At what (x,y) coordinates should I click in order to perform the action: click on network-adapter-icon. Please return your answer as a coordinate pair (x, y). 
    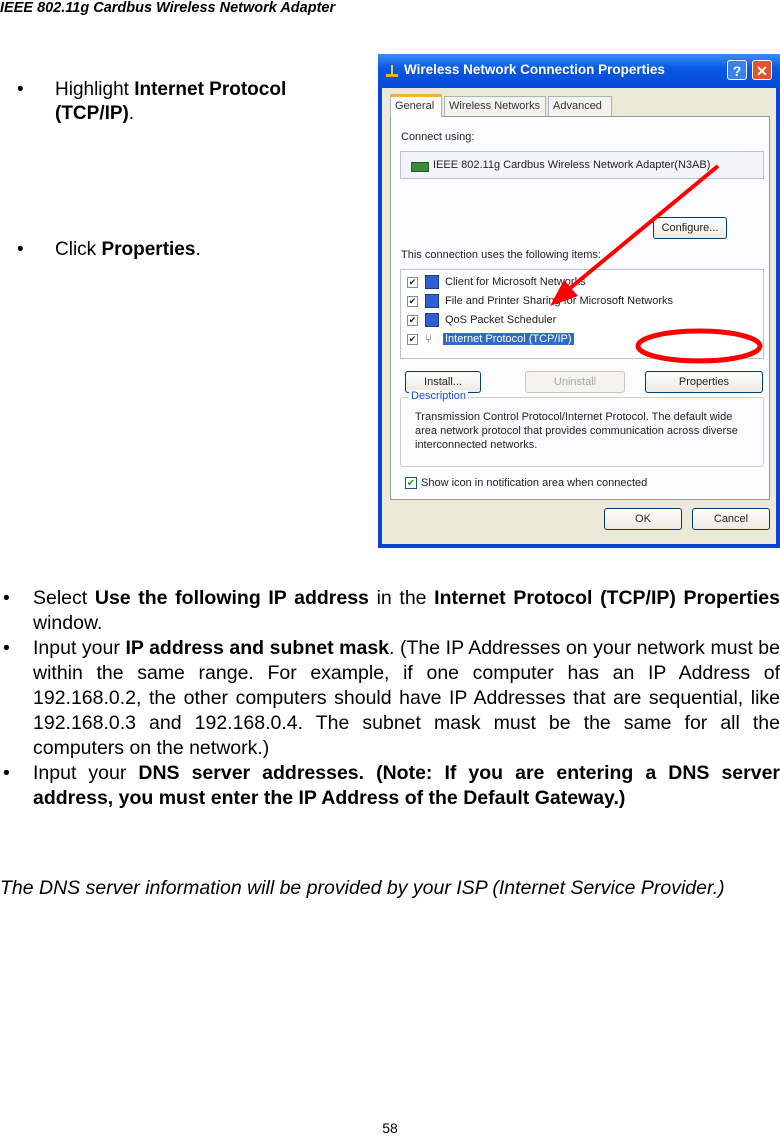
    Looking at the image, I should click on (420, 167).